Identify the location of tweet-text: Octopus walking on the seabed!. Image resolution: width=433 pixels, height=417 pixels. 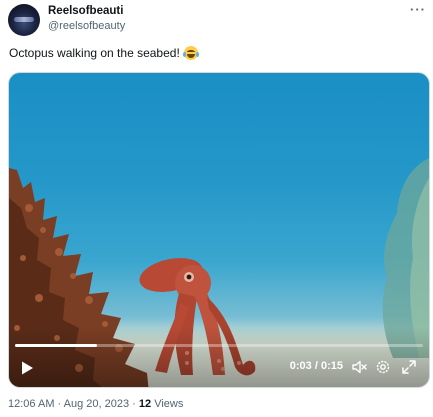
(104, 53).